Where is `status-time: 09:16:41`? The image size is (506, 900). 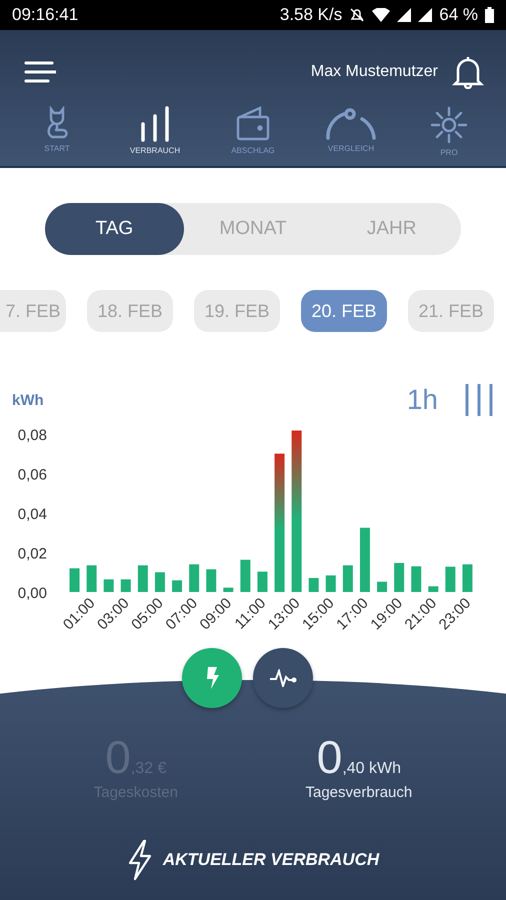
status-time: 09:16:41 is located at coordinates (45, 15).